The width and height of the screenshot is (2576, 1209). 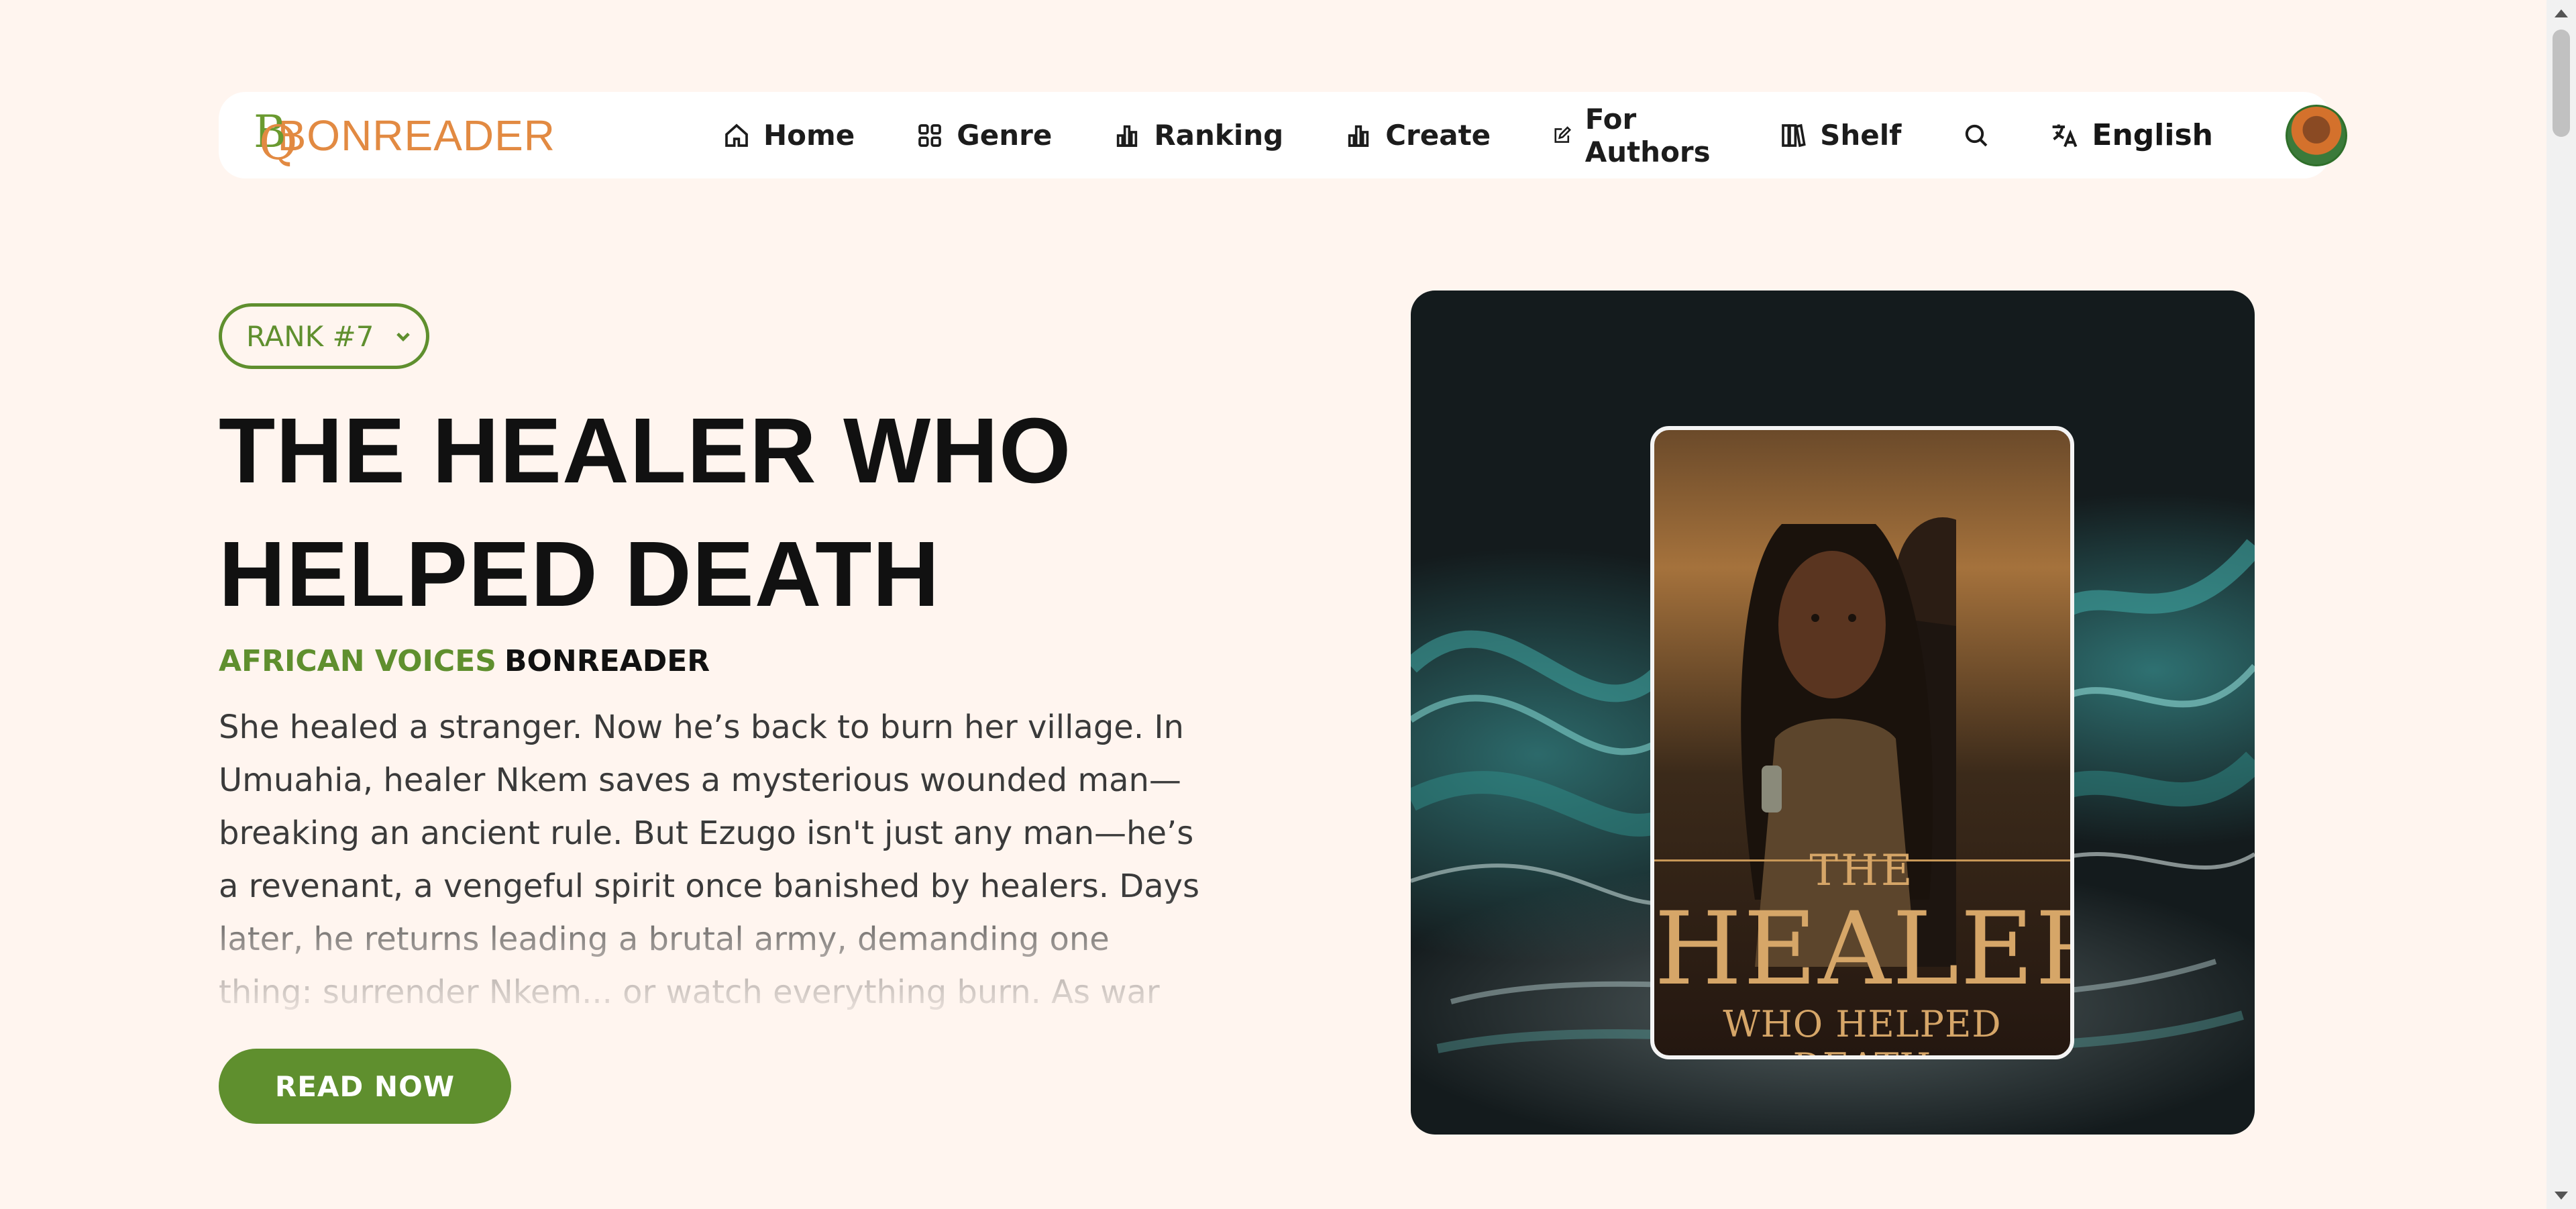 I want to click on nav-right-group: English, so click(x=2155, y=135).